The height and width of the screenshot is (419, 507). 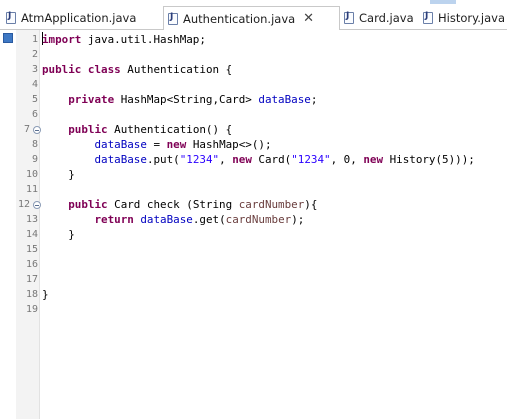 What do you see at coordinates (34, 39) in the screenshot?
I see `line-number: 1` at bounding box center [34, 39].